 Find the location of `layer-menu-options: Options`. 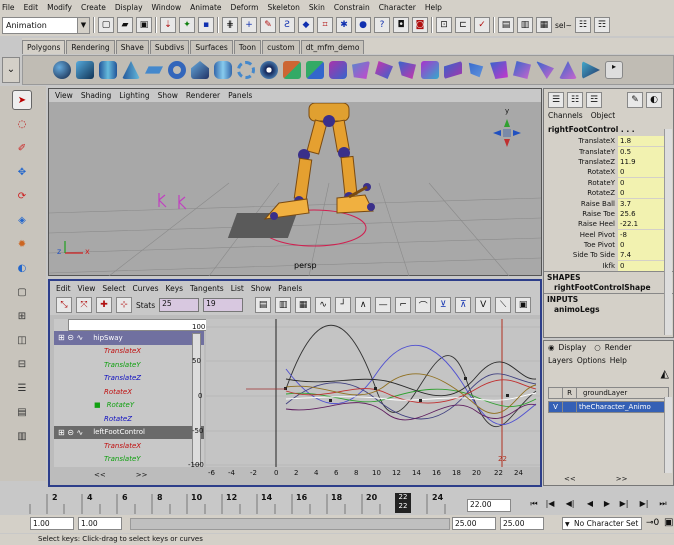

layer-menu-options: Options is located at coordinates (591, 360).